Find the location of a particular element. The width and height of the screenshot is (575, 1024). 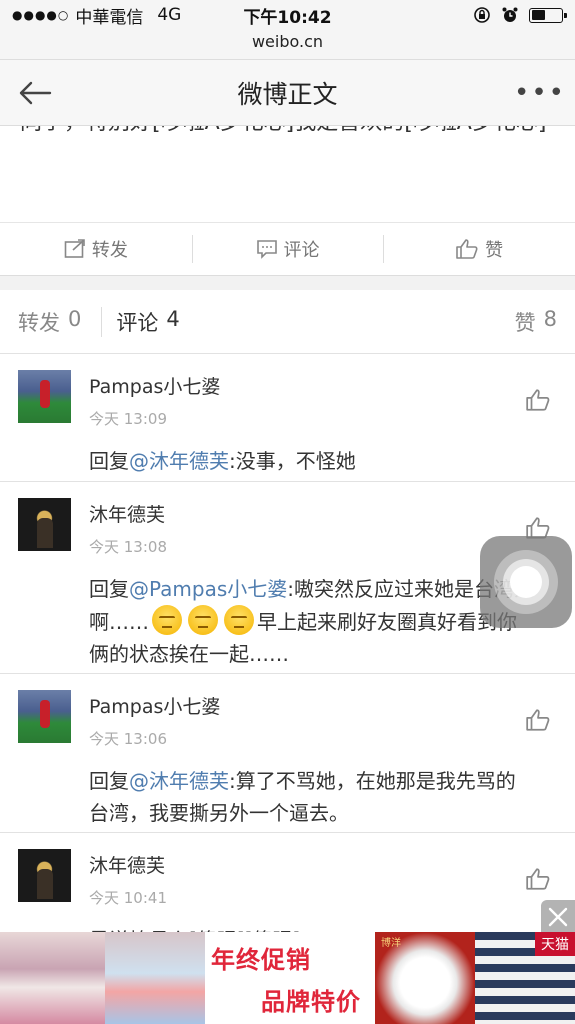

share-icon is located at coordinates (74, 248).